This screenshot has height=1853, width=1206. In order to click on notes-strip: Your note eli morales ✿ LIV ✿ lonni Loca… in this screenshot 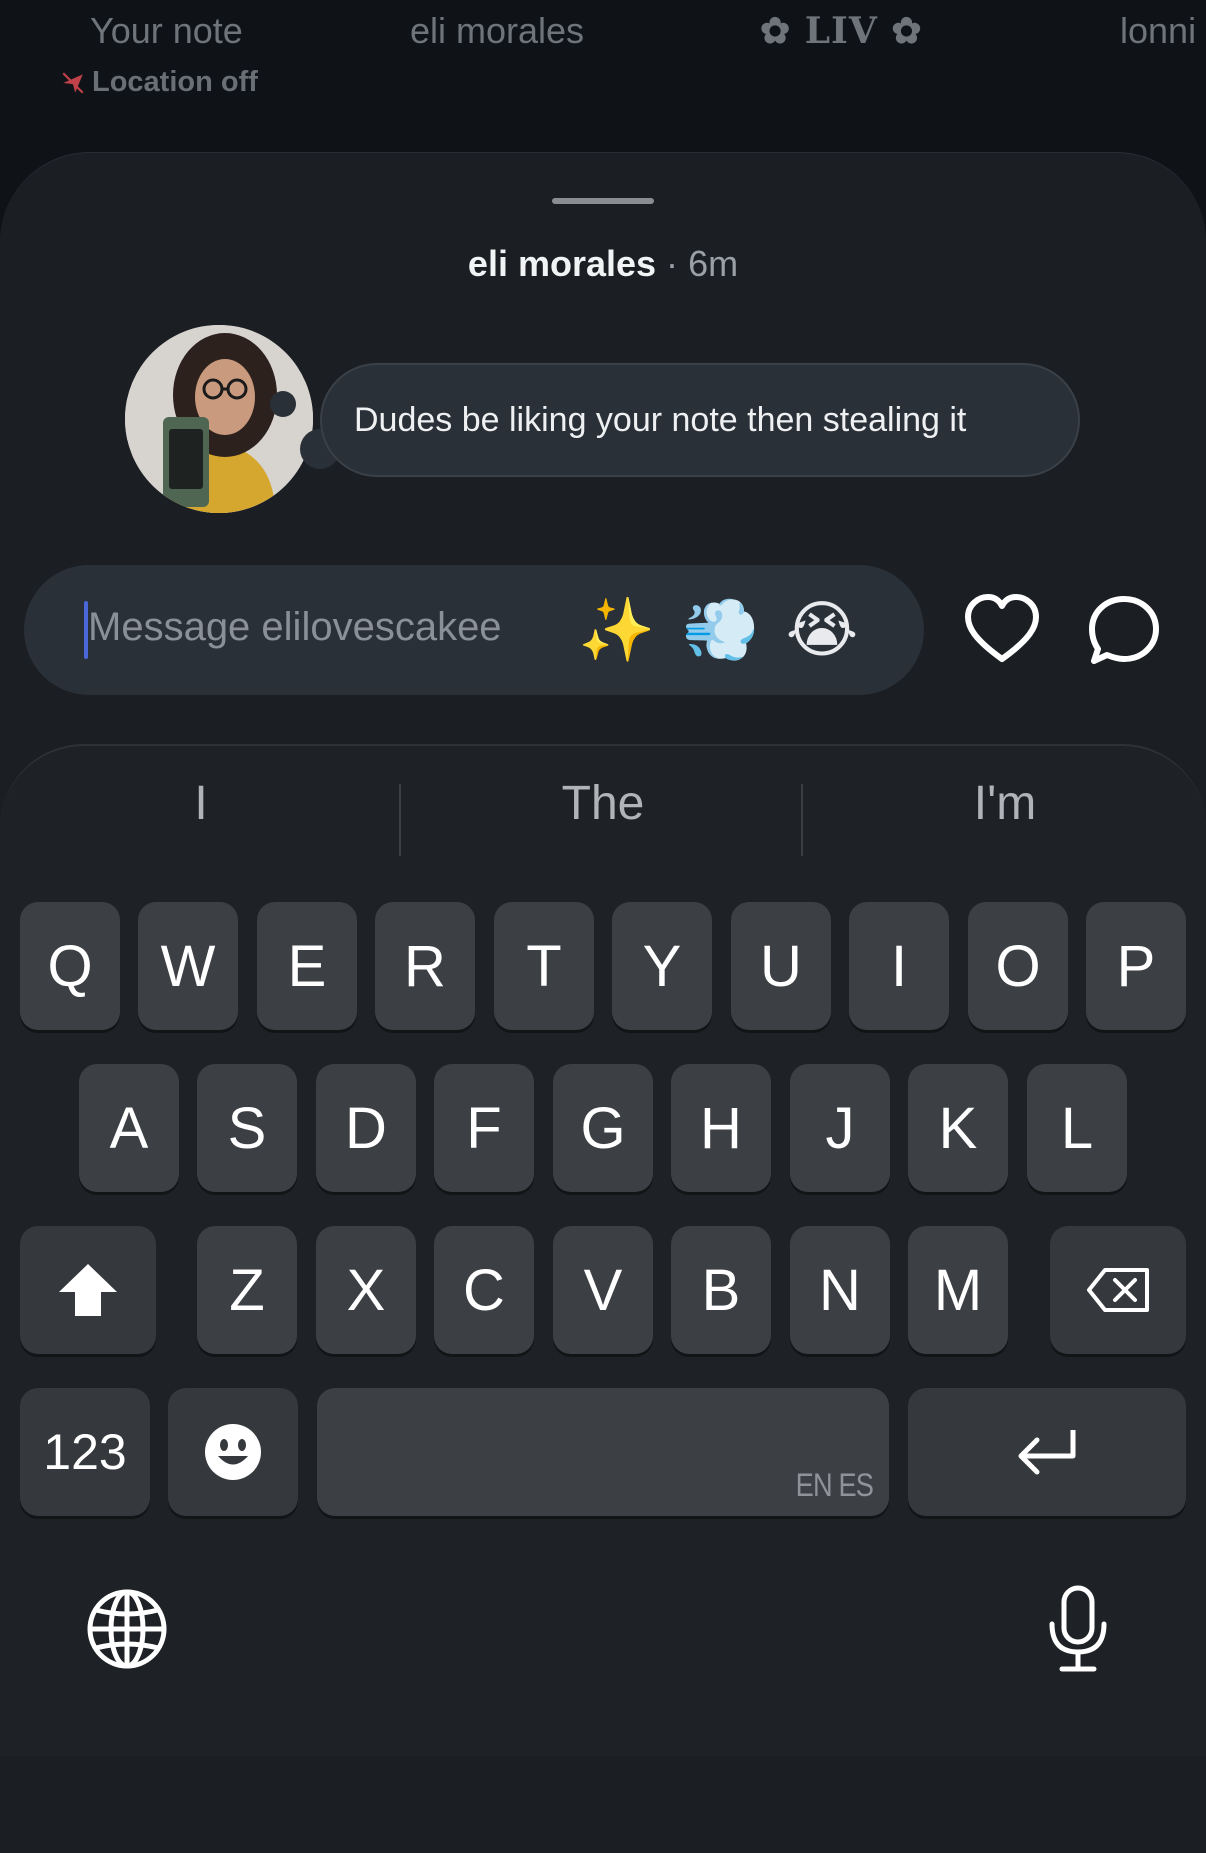, I will do `click(603, 80)`.